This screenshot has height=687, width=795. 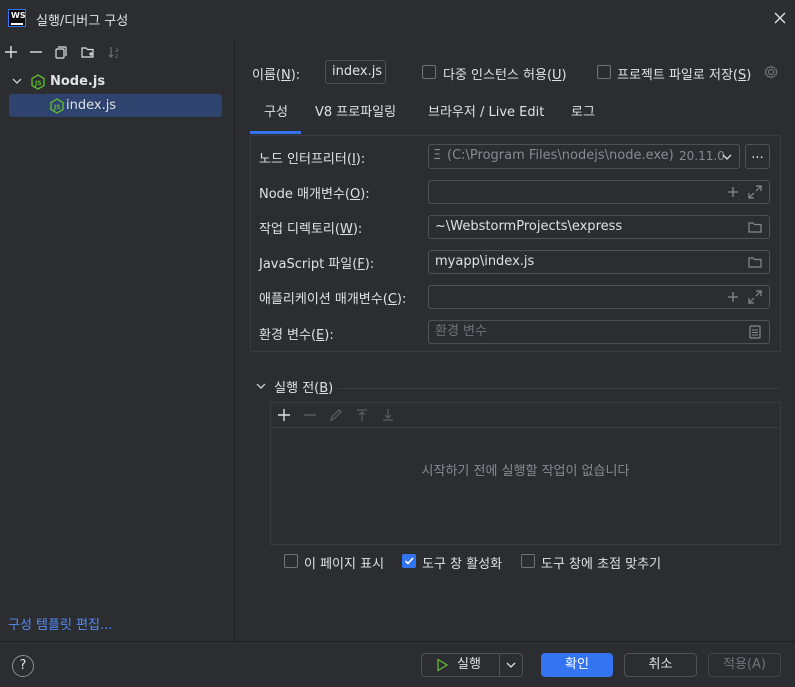 What do you see at coordinates (528, 561) in the screenshot?
I see `focus-tool-window-checkbox` at bounding box center [528, 561].